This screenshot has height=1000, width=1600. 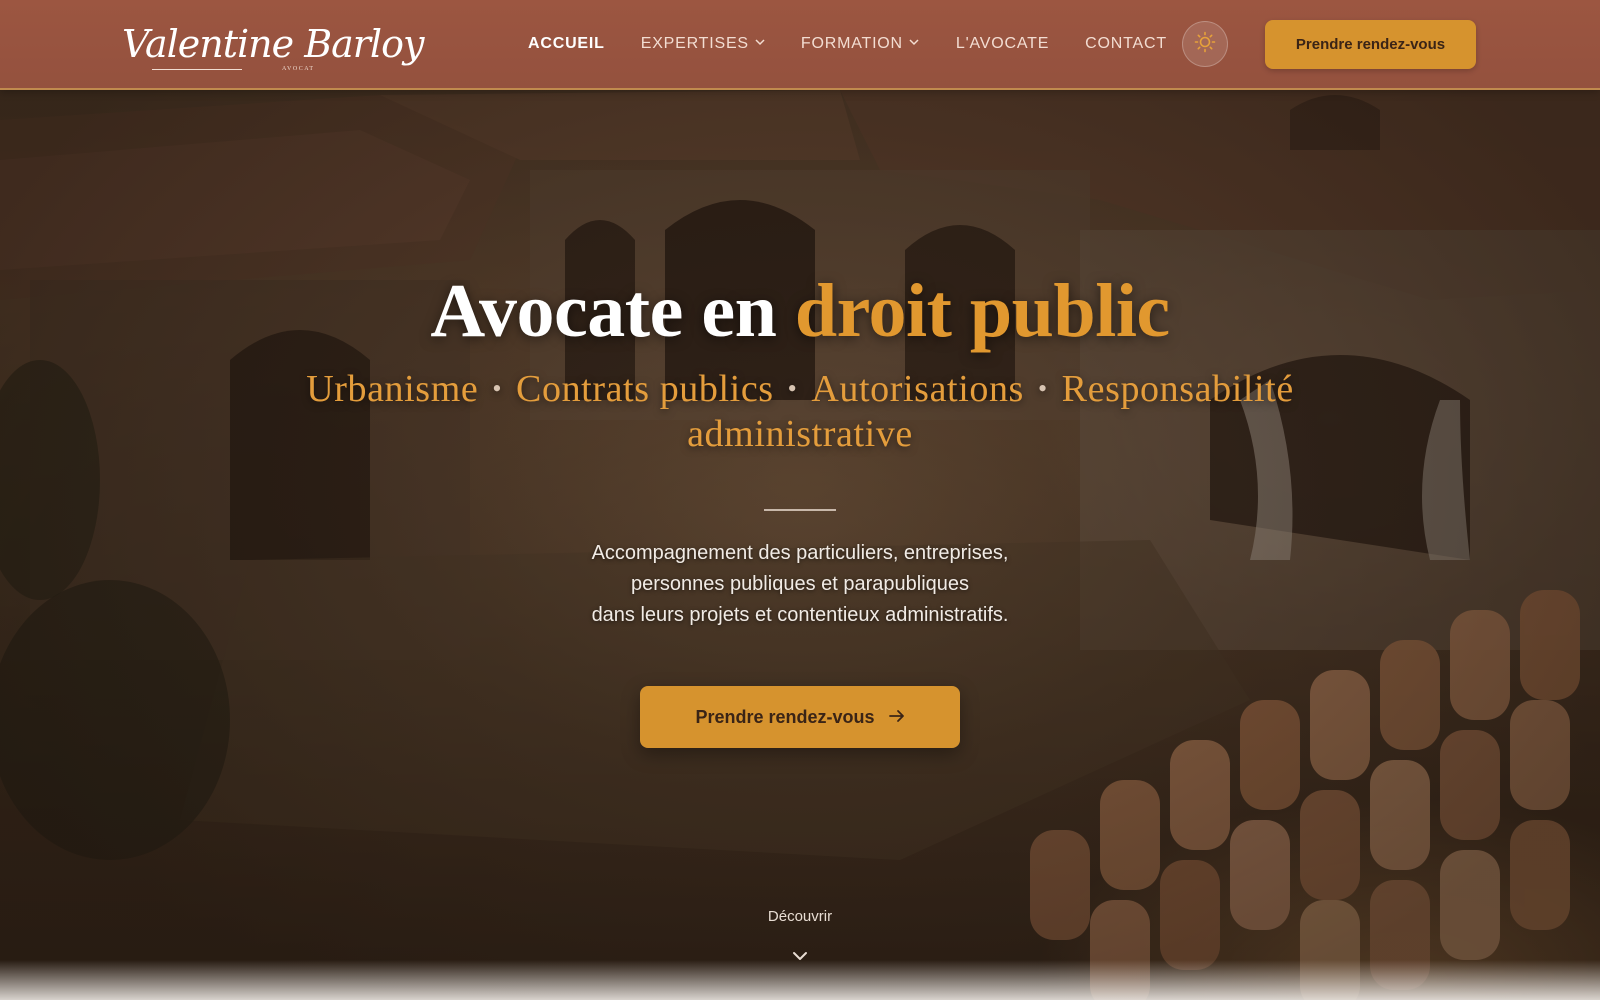 What do you see at coordinates (982, 311) in the screenshot?
I see `hero-title-accent: droit public` at bounding box center [982, 311].